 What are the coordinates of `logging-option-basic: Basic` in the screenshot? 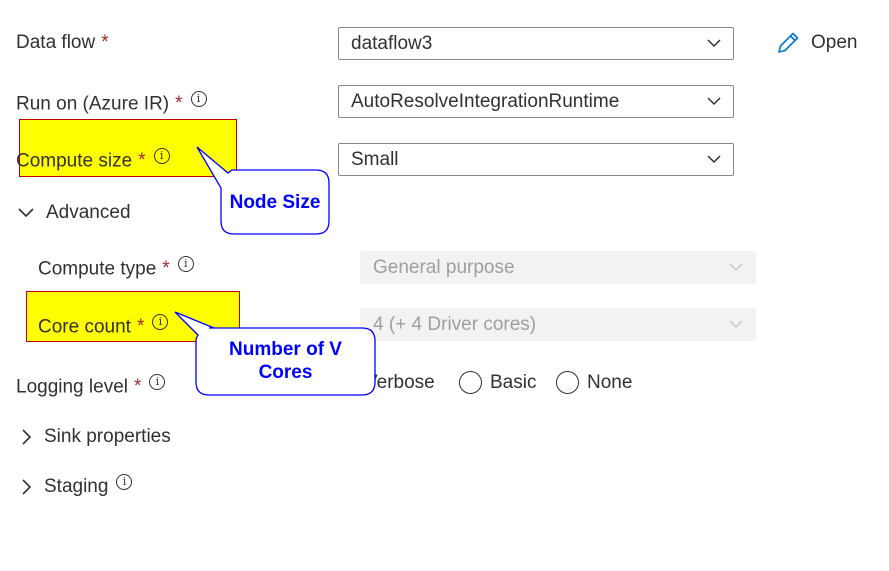 It's located at (497, 382).